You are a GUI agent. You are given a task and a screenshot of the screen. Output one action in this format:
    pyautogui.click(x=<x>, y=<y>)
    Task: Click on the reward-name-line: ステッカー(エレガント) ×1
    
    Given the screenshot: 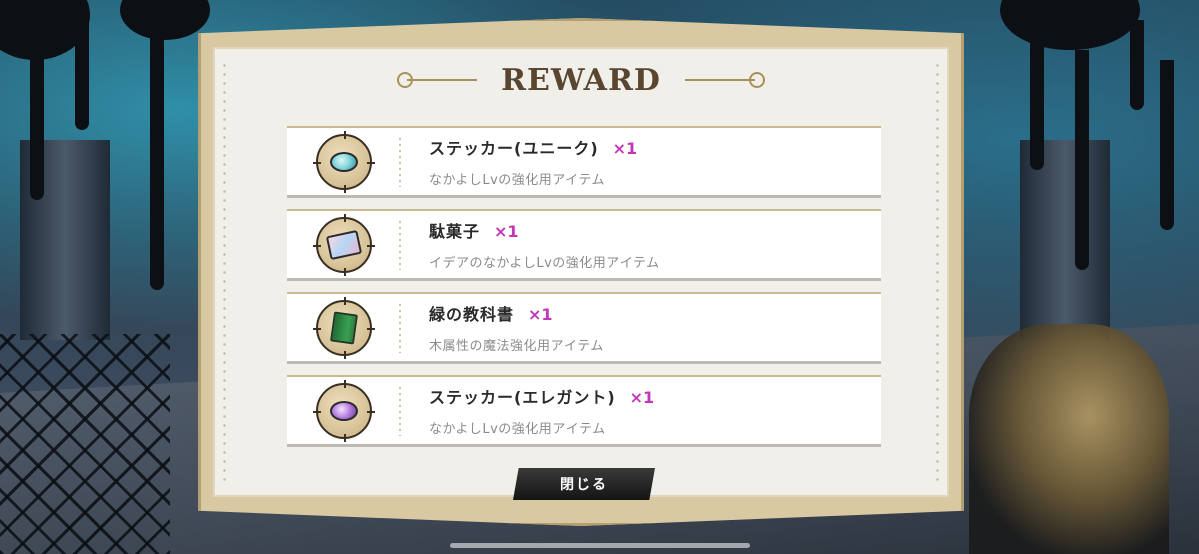 What is the action you would take?
    pyautogui.click(x=541, y=396)
    